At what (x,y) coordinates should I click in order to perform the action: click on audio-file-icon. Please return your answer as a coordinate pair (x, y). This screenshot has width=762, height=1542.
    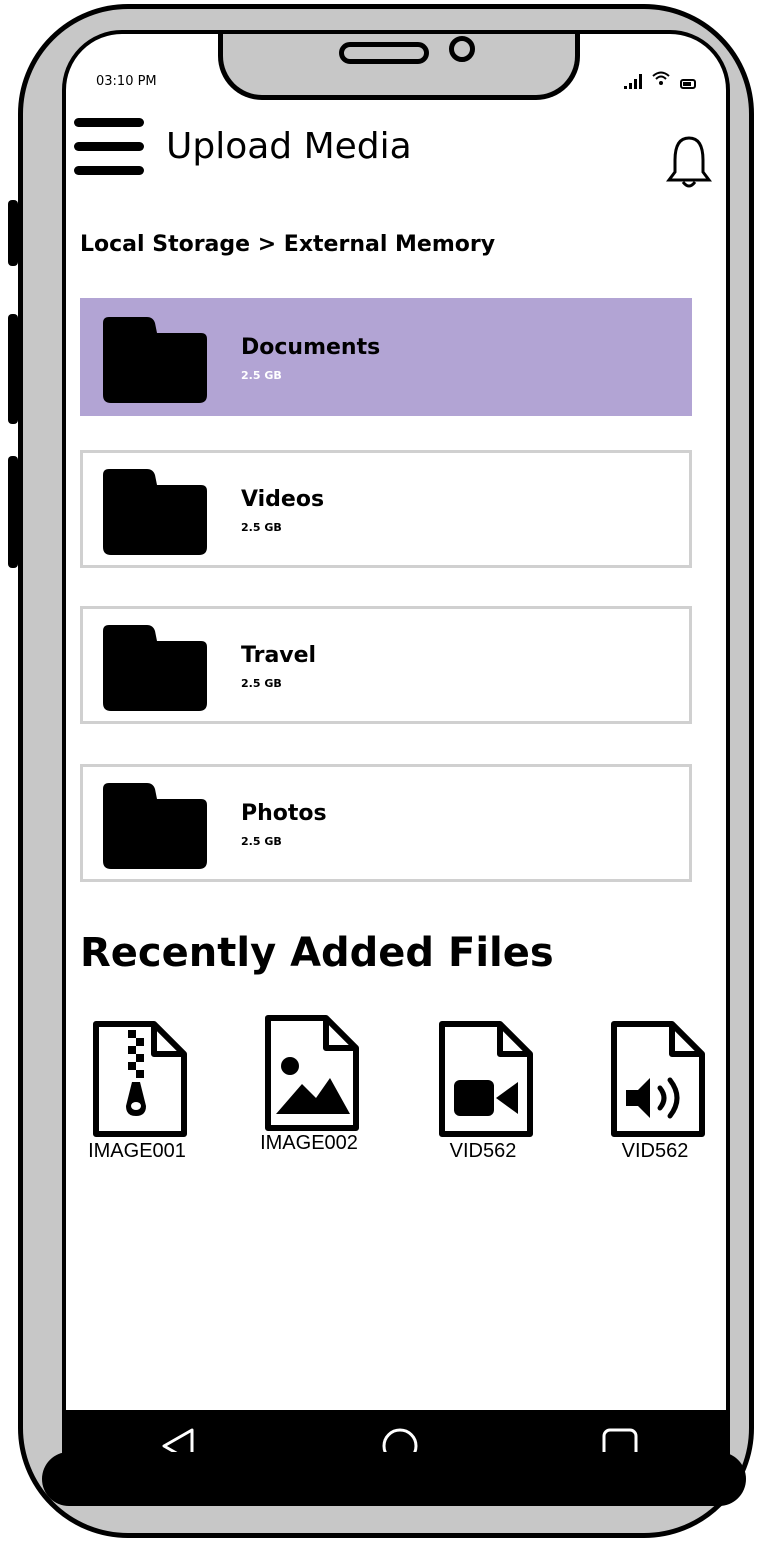
    Looking at the image, I should click on (658, 1079).